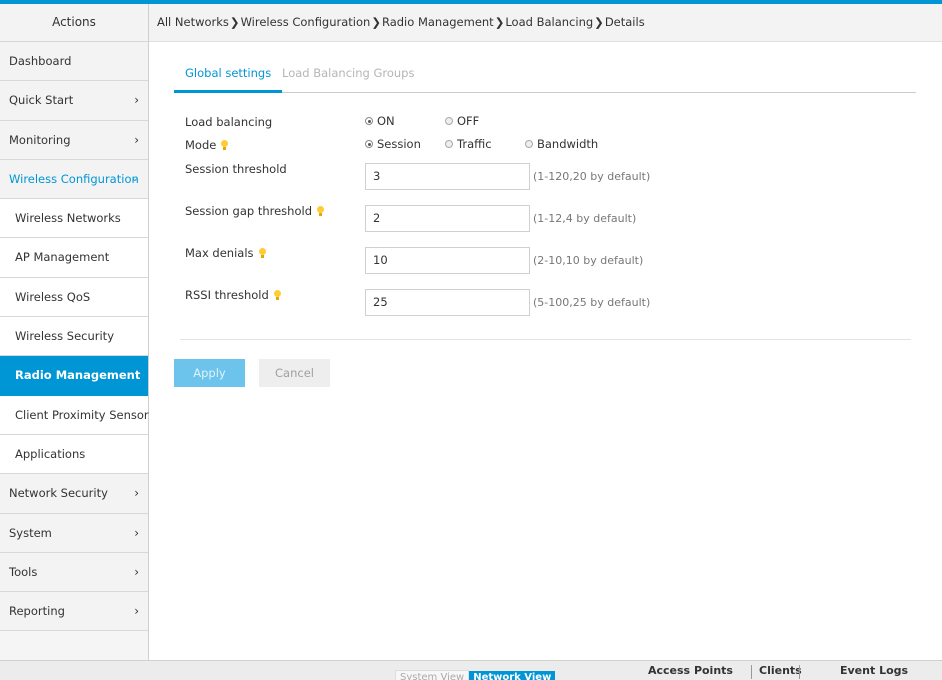  I want to click on session-threshold-hint: (1-120,20 by default), so click(592, 176).